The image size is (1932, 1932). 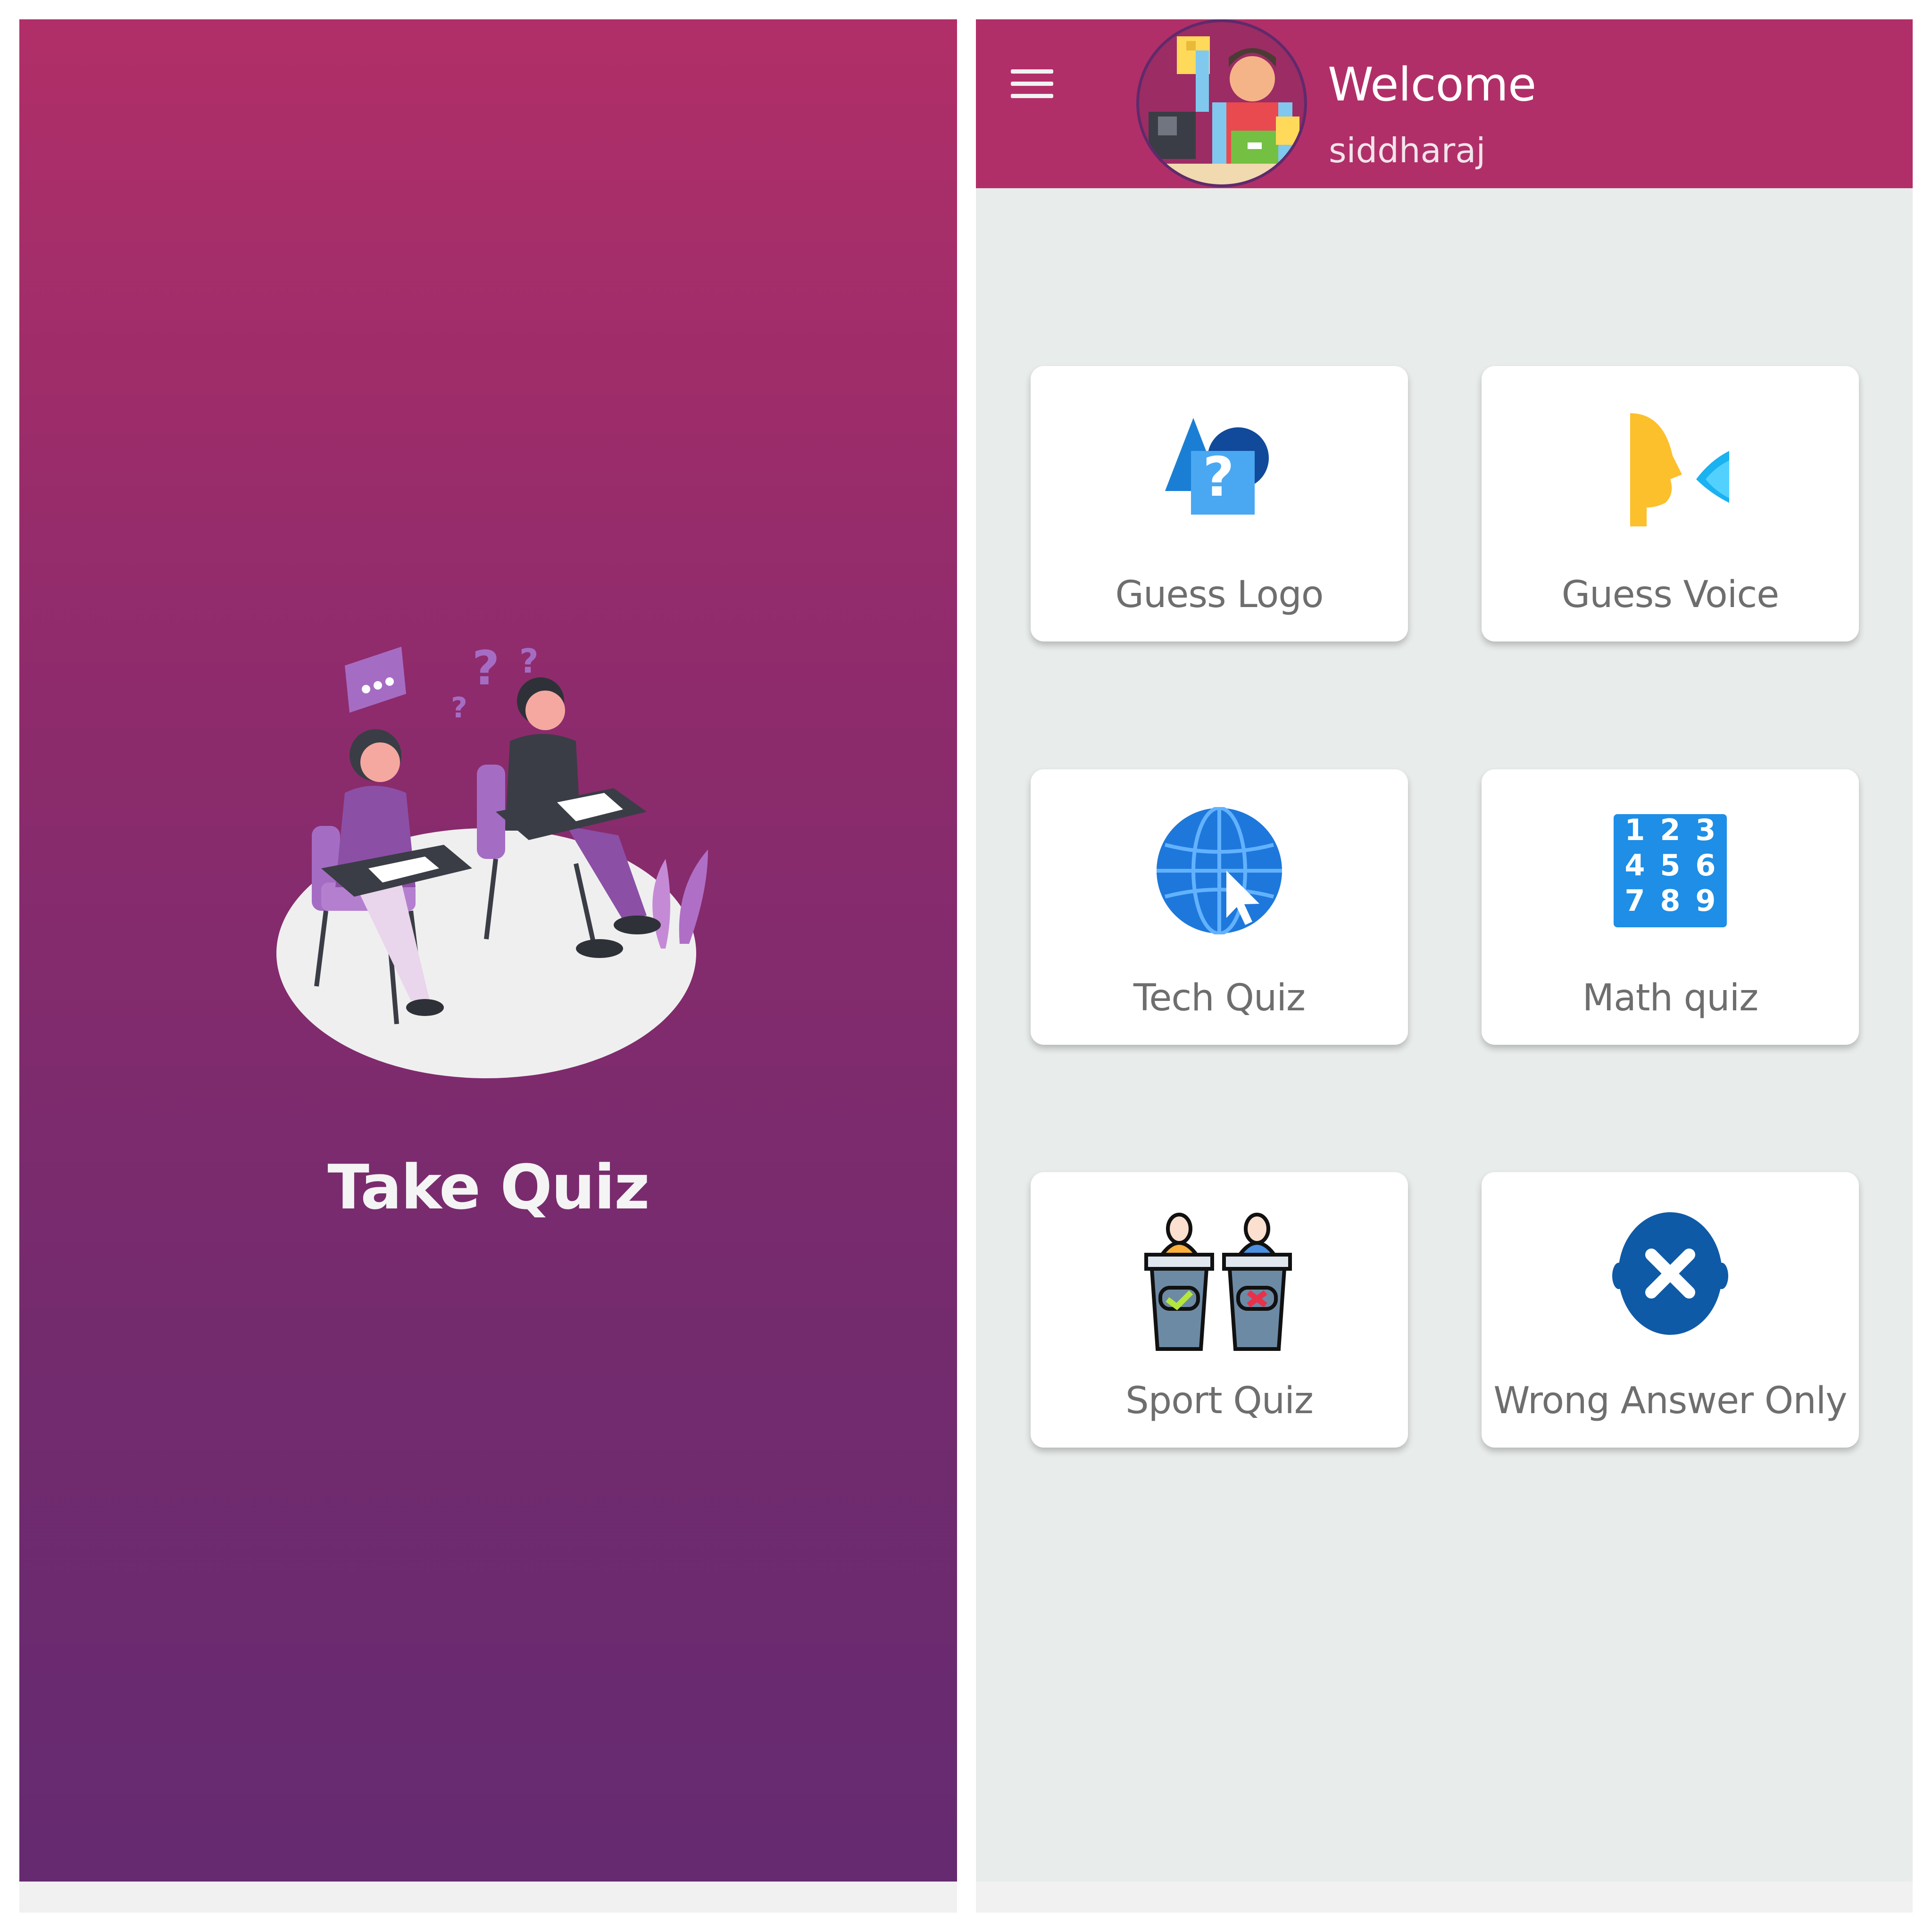 I want to click on hamburger-menu-icon, so click(x=1032, y=85).